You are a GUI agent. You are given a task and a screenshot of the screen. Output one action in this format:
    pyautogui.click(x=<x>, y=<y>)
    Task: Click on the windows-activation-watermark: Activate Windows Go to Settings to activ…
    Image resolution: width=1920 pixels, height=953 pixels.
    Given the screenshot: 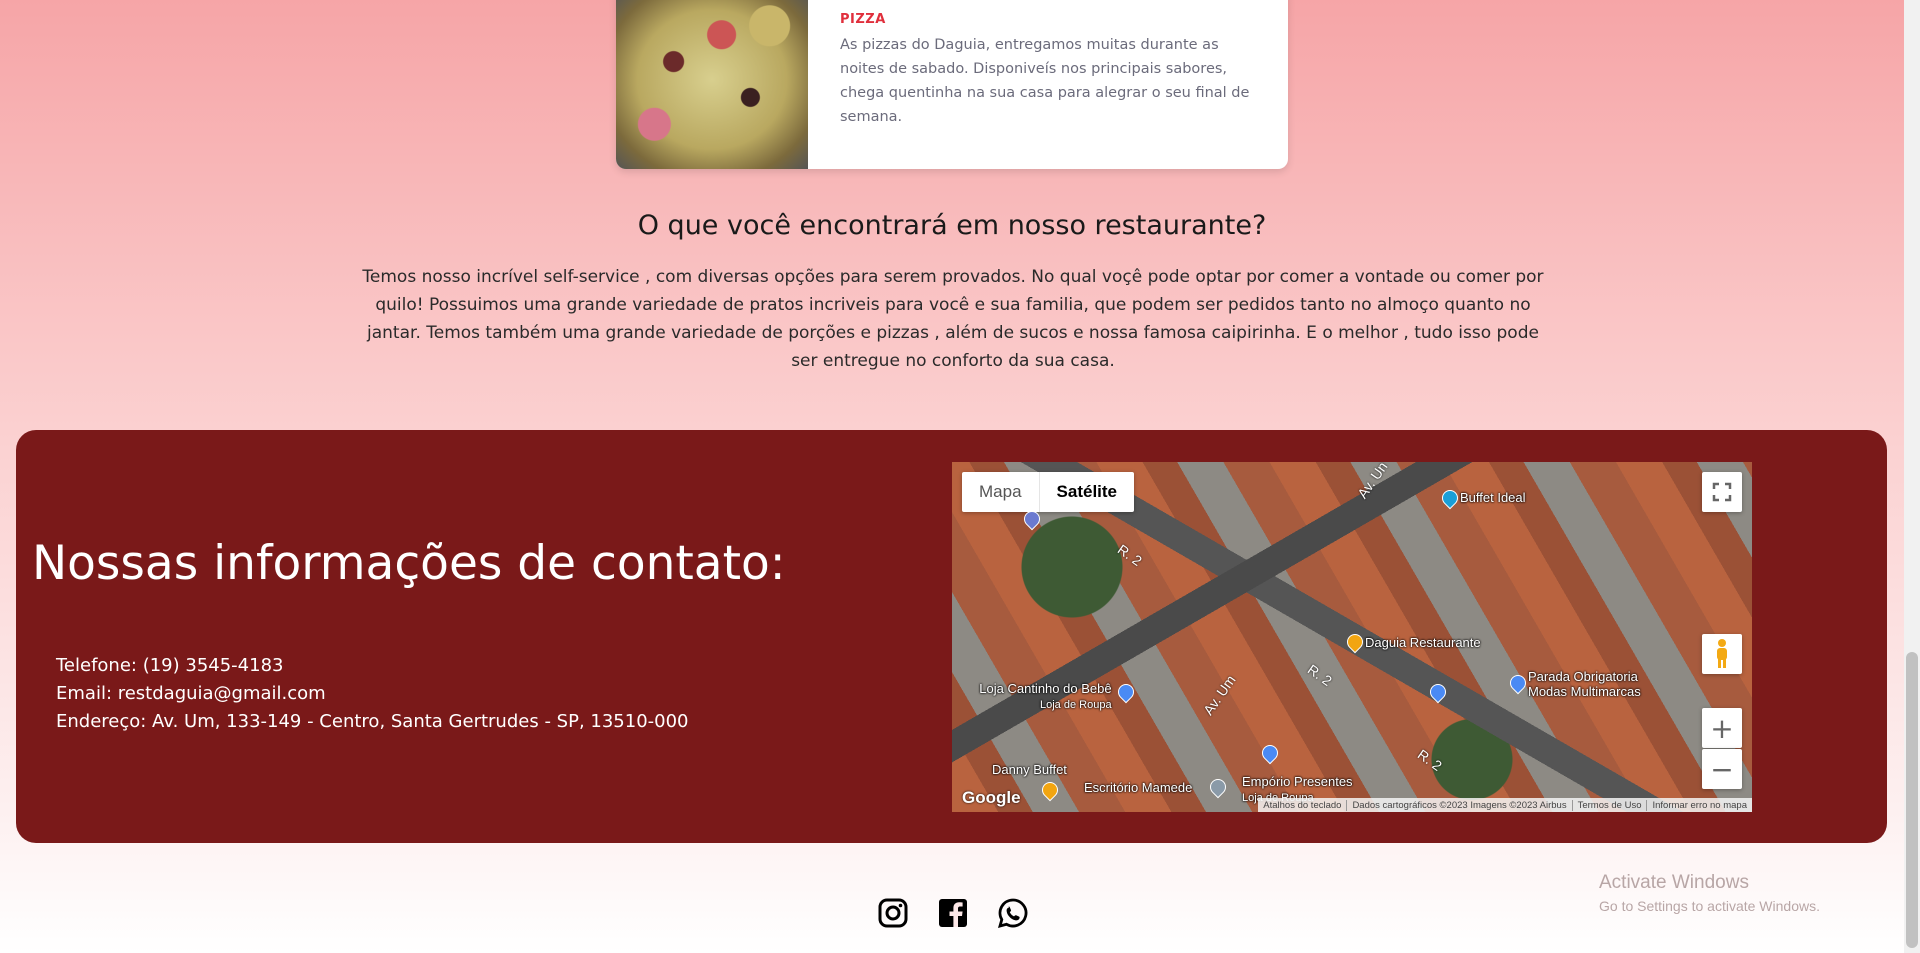 What is the action you would take?
    pyautogui.click(x=1709, y=893)
    